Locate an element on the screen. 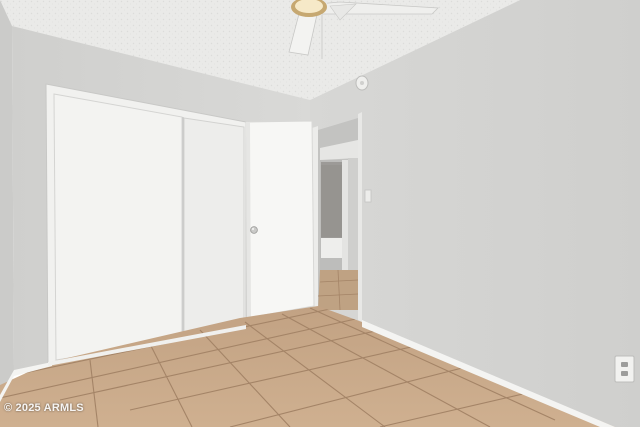 This screenshot has height=427, width=640. outlet-icon is located at coordinates (624, 369).